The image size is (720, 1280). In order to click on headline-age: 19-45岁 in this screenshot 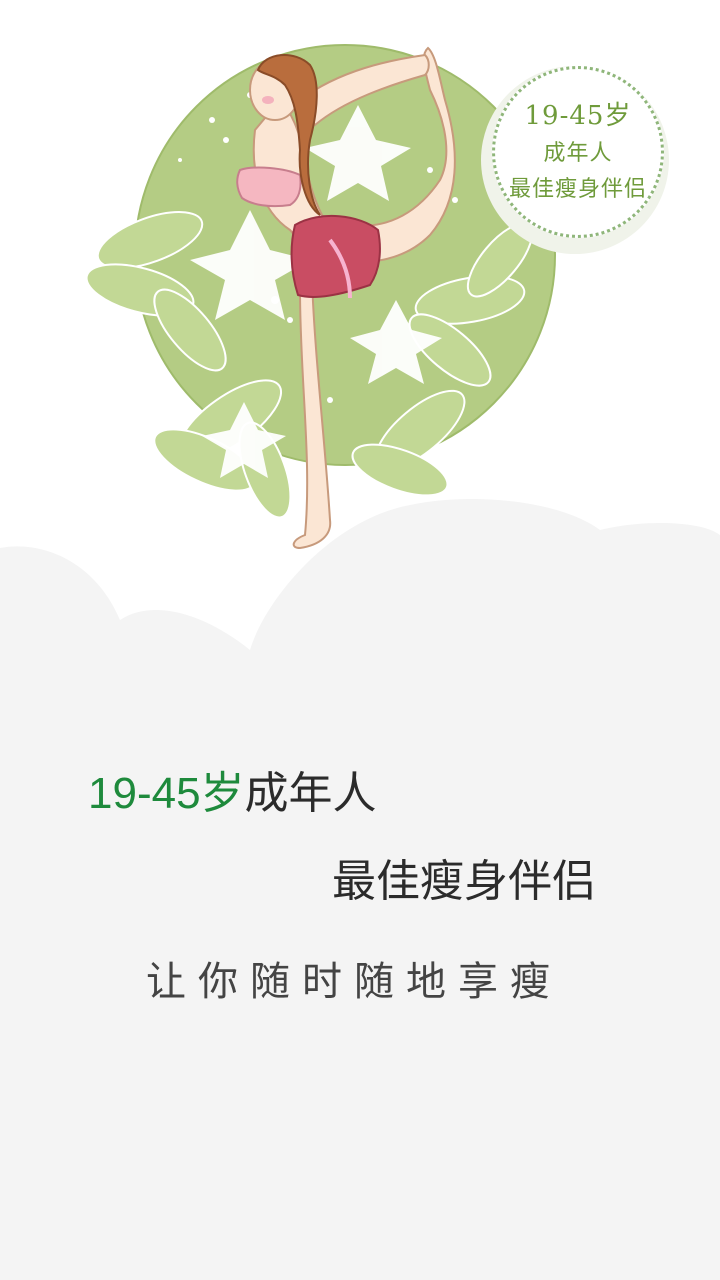, I will do `click(166, 793)`.